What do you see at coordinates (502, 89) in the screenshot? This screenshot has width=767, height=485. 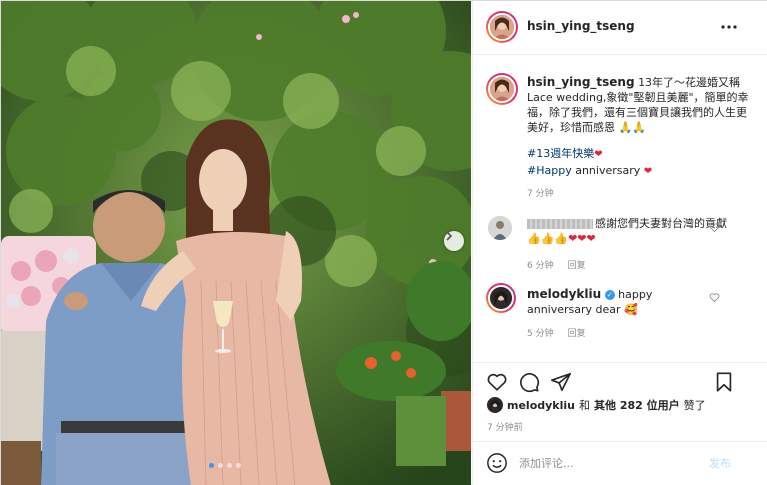 I see `caption-author-avatar` at bounding box center [502, 89].